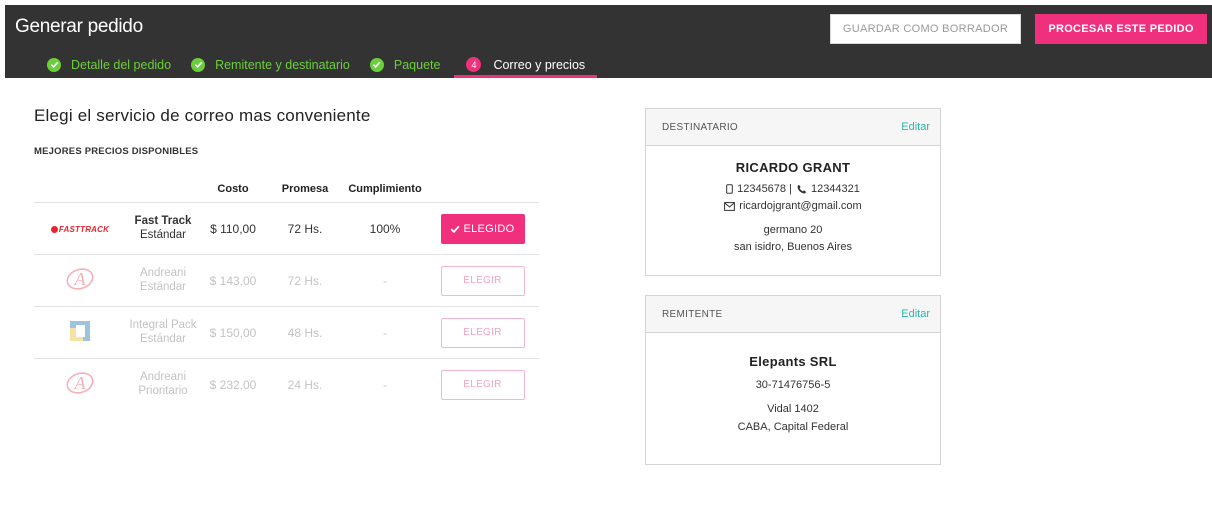  Describe the element at coordinates (54, 229) in the screenshot. I see `fasttrack-arrow-icon` at that location.